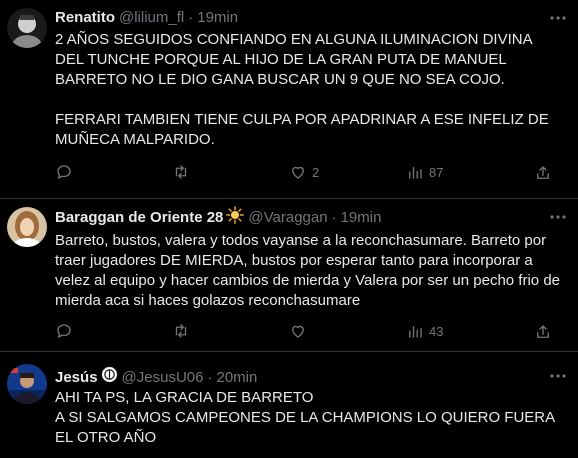  What do you see at coordinates (163, 378) in the screenshot?
I see `user-handle: @JesusU06` at bounding box center [163, 378].